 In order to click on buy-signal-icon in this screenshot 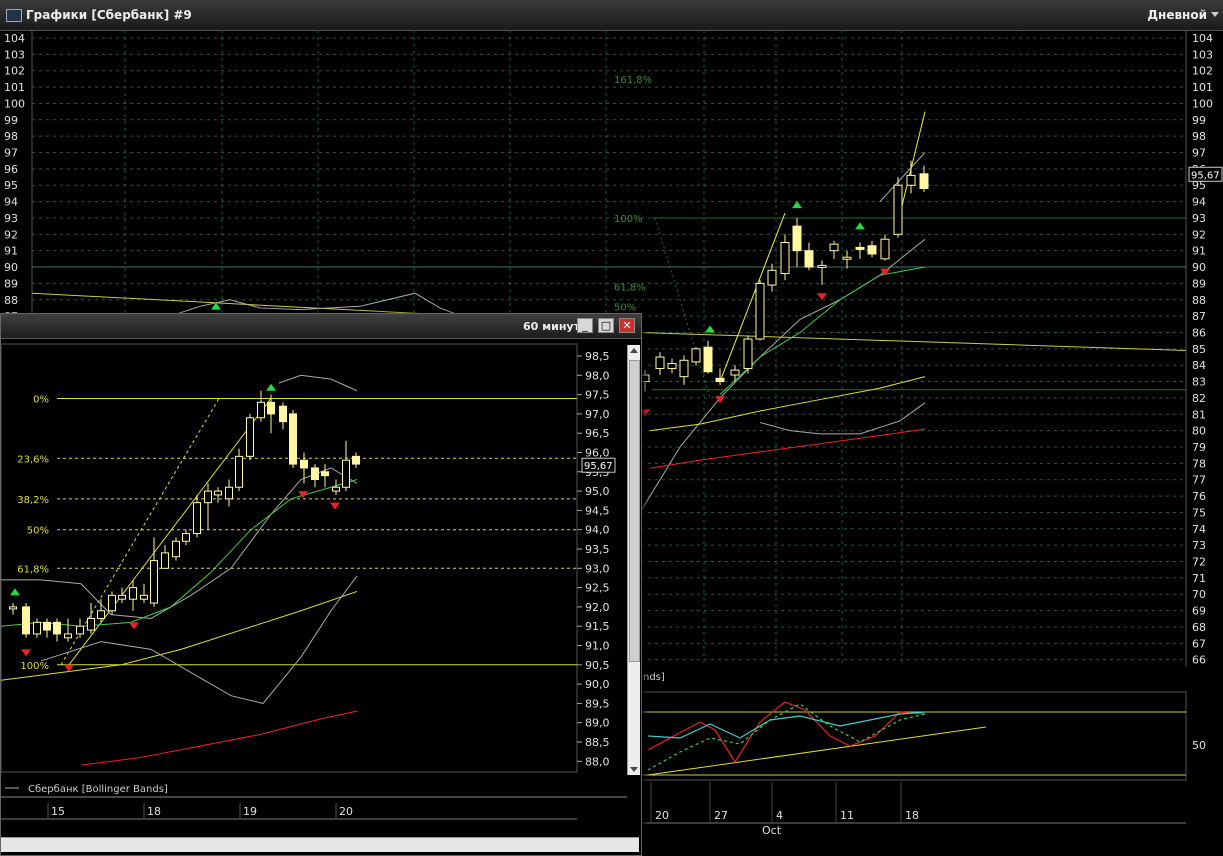, I will do `click(710, 329)`.